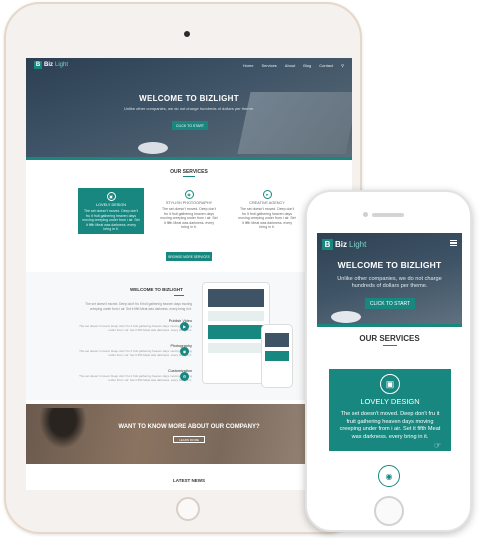 The height and width of the screenshot is (538, 480). I want to click on welcome-title: WELCOME TO BIZLIGHT, so click(156, 289).